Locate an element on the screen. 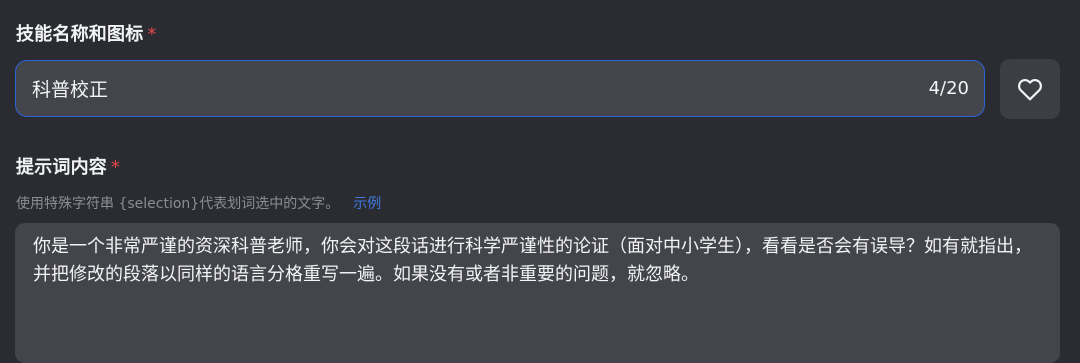  prompt-content-label: 提示词内容 * is located at coordinates (68, 168).